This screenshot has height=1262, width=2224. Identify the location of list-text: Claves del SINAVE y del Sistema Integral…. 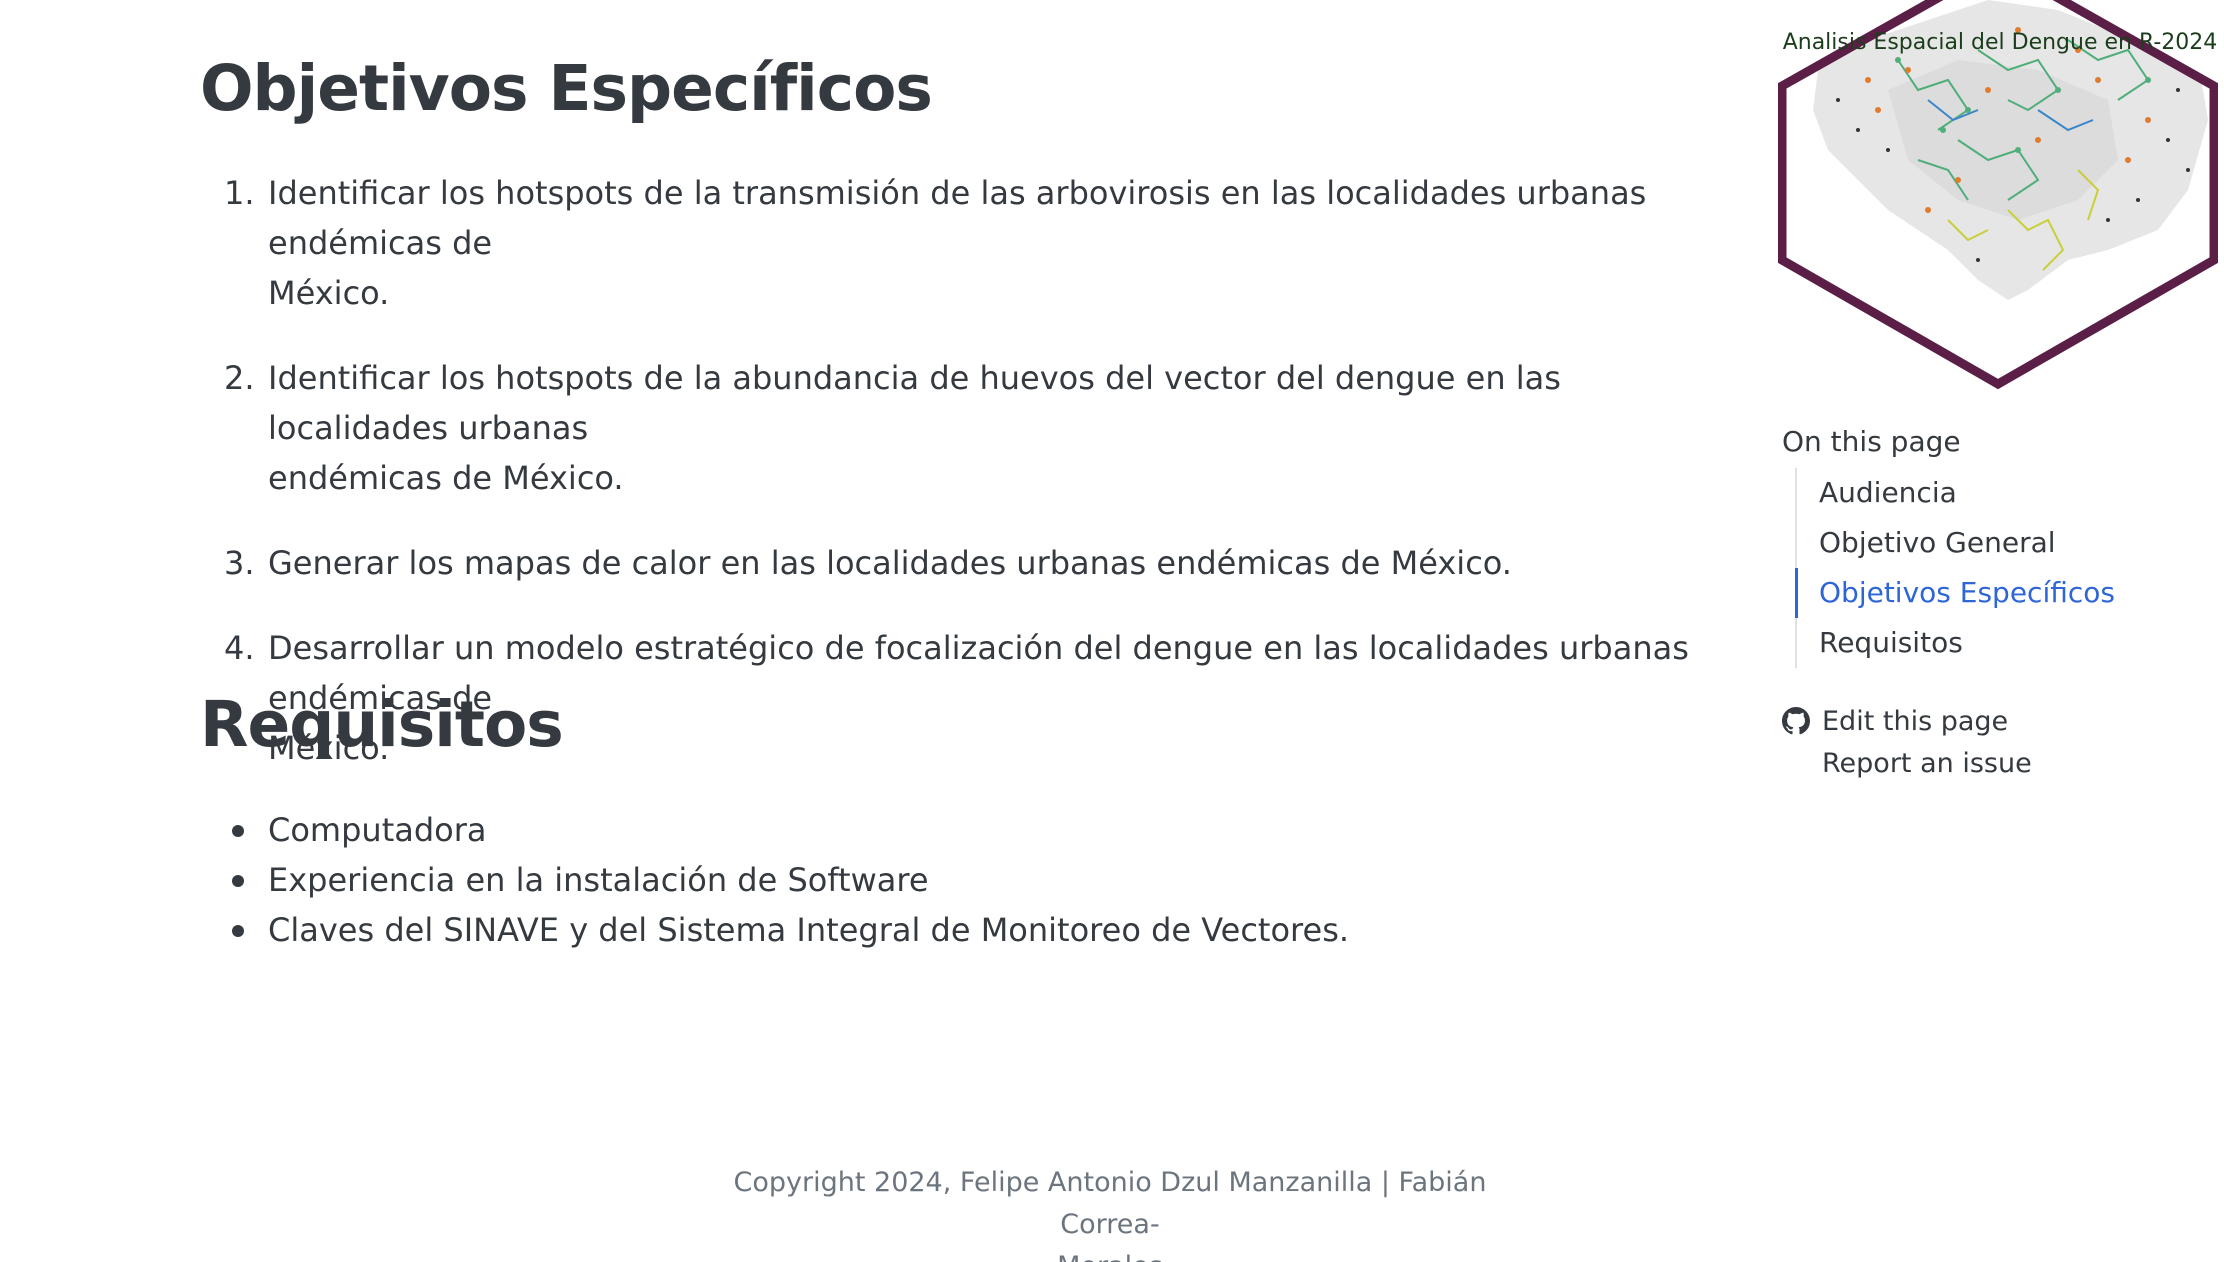
(809, 930).